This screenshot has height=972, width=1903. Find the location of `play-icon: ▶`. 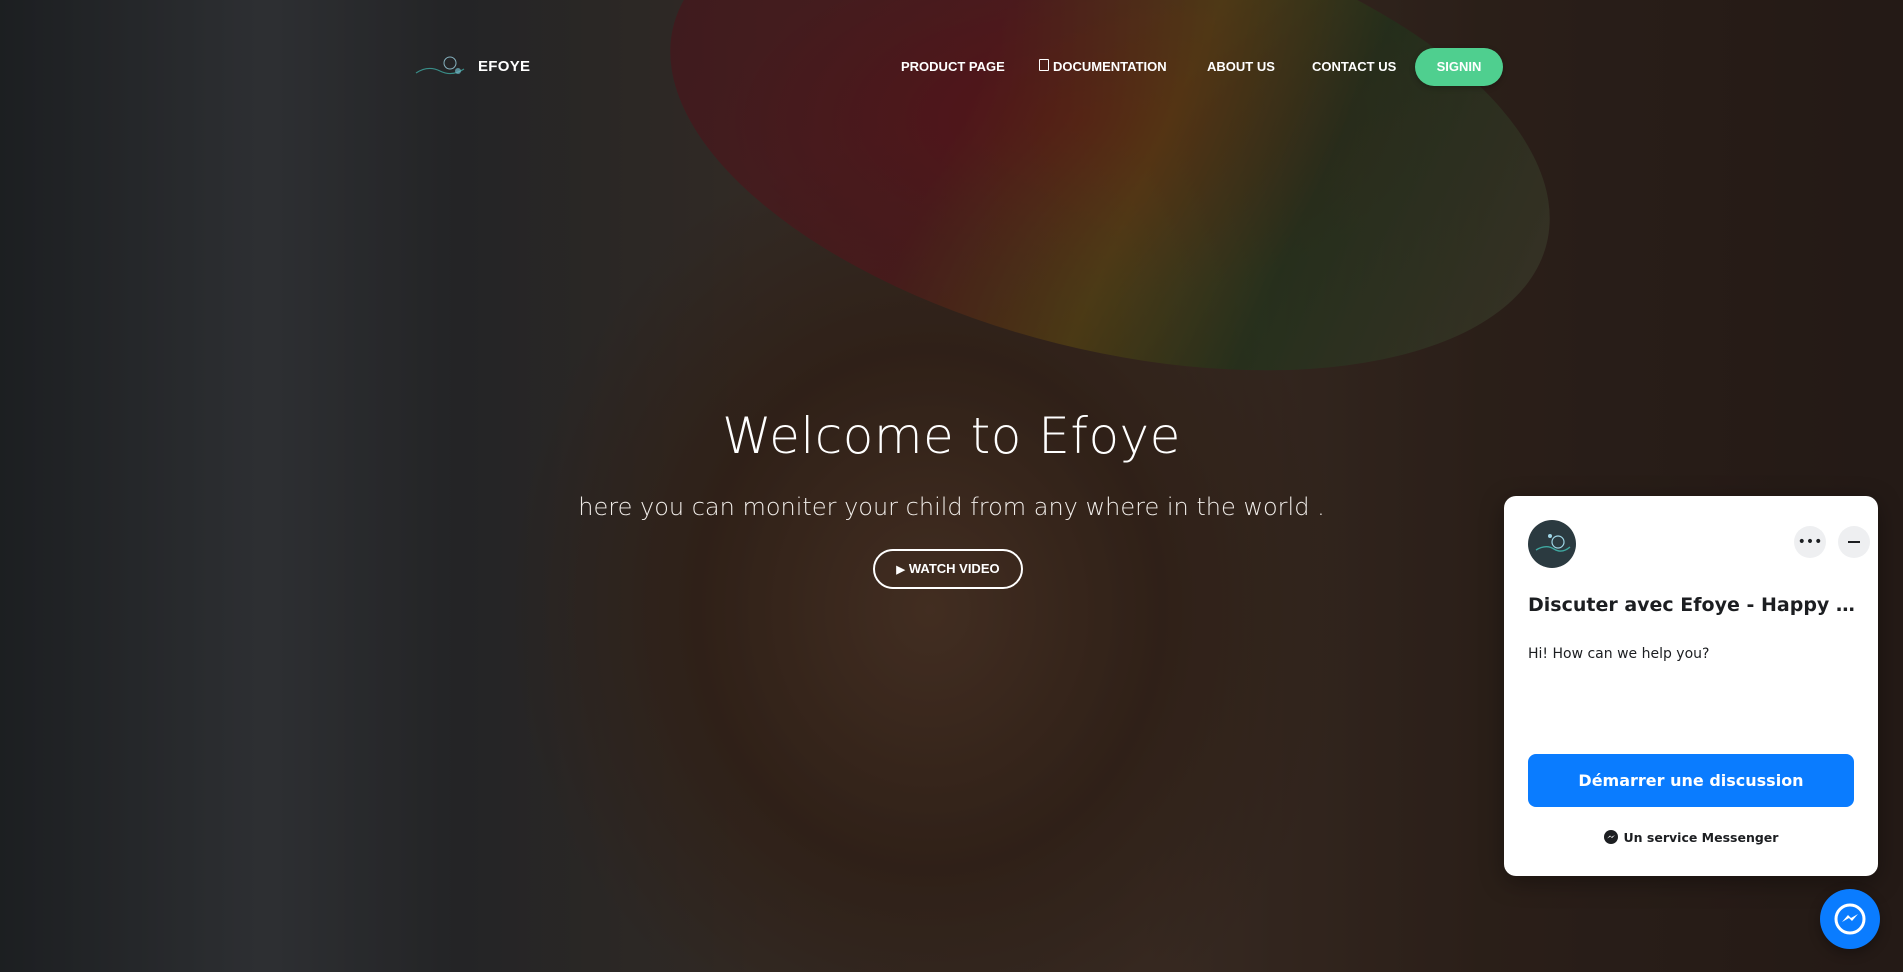

play-icon: ▶ is located at coordinates (900, 570).